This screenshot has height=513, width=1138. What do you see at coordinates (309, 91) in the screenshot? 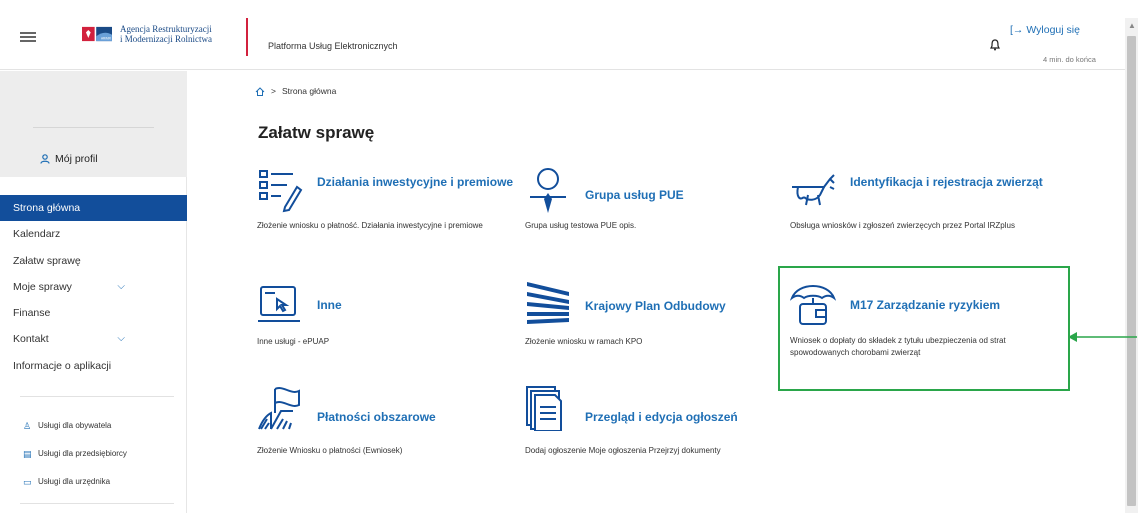
I see `breadcrumb-current: Strona główna` at bounding box center [309, 91].